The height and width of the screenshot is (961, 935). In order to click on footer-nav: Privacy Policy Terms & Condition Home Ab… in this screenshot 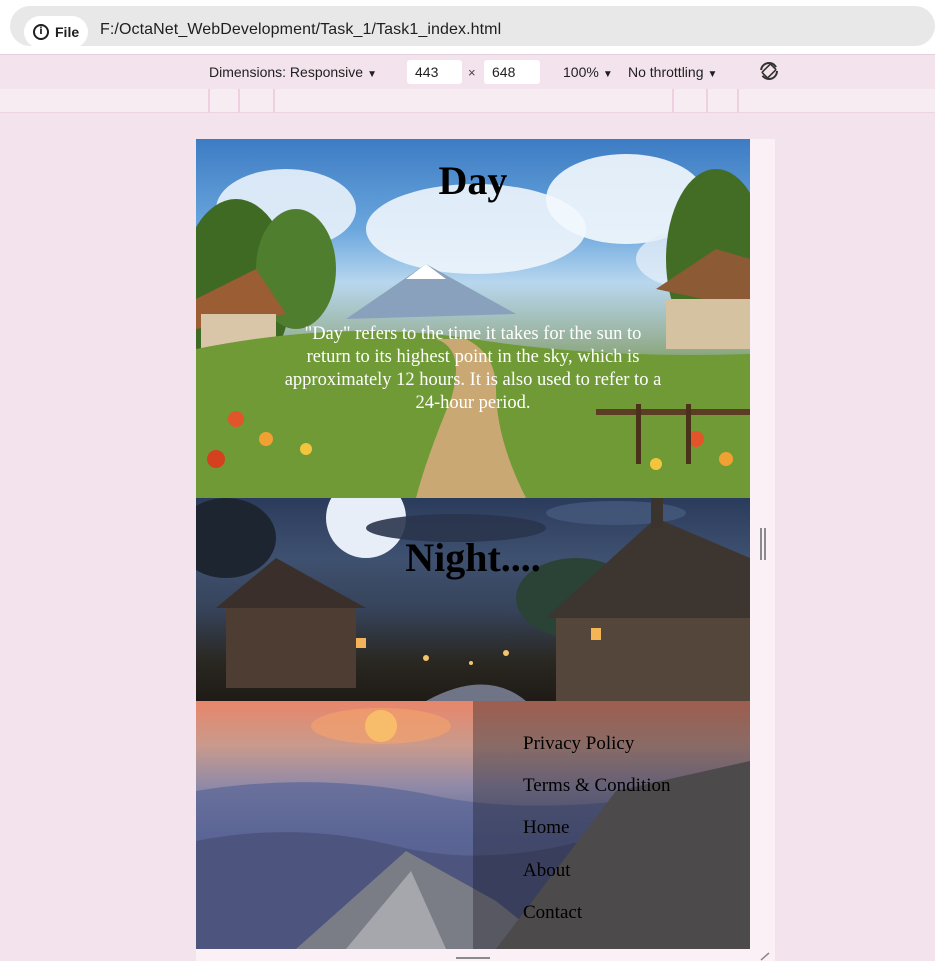, I will do `click(597, 838)`.